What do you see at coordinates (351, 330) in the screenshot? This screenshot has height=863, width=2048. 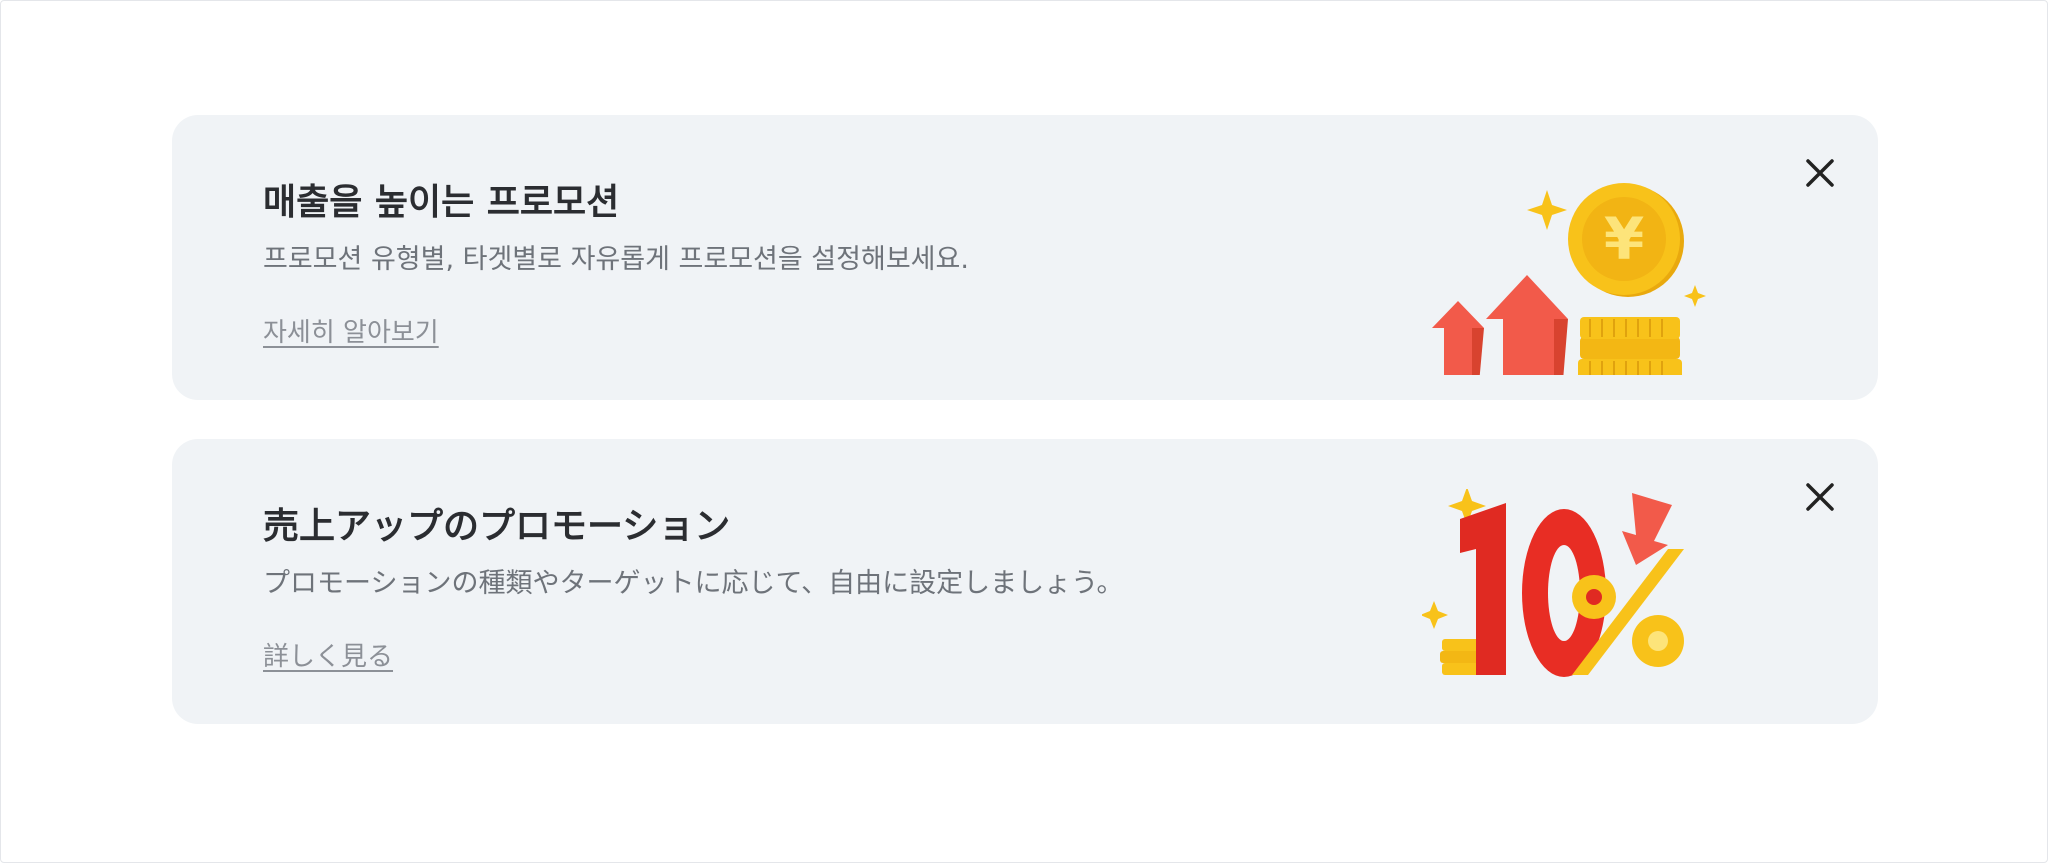 I see `learn-more-link: 자세히 알아보기` at bounding box center [351, 330].